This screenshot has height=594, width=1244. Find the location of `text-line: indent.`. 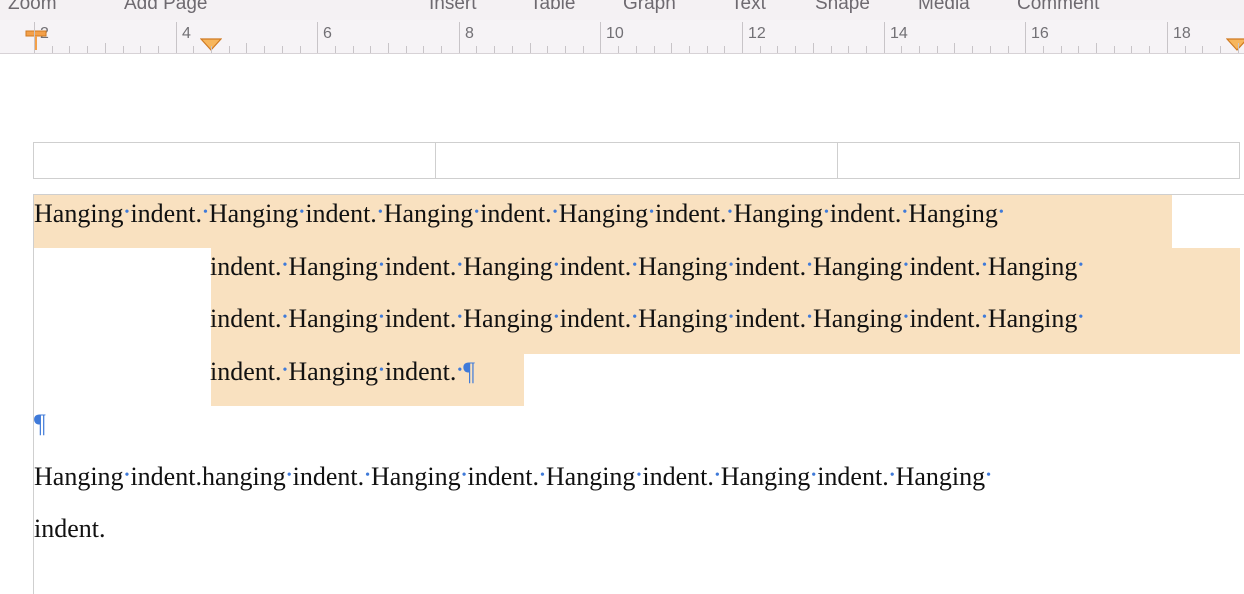

text-line: indent. is located at coordinates (70, 529).